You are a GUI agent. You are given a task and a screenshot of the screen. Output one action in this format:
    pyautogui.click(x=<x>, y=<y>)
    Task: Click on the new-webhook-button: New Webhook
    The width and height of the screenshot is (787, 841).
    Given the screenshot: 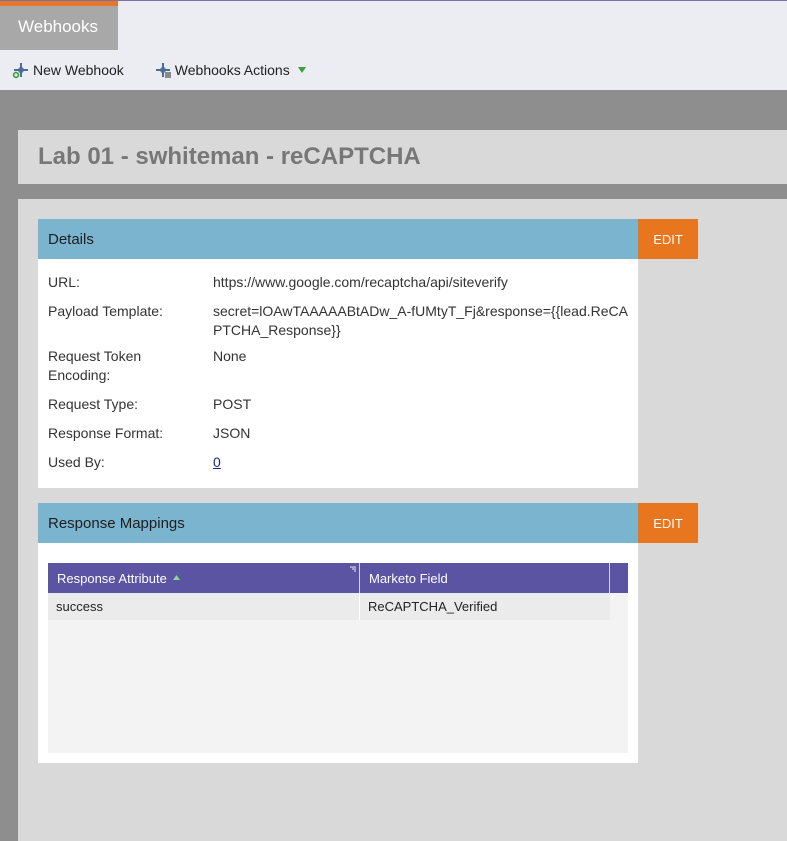 What is the action you would take?
    pyautogui.click(x=68, y=70)
    